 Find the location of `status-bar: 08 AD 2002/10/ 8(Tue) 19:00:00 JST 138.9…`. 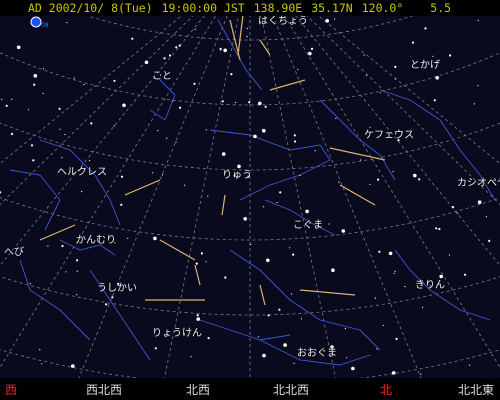

status-bar: 08 AD 2002/10/ 8(Tue) 19:00:00 JST 138.9… is located at coordinates (250, 14).